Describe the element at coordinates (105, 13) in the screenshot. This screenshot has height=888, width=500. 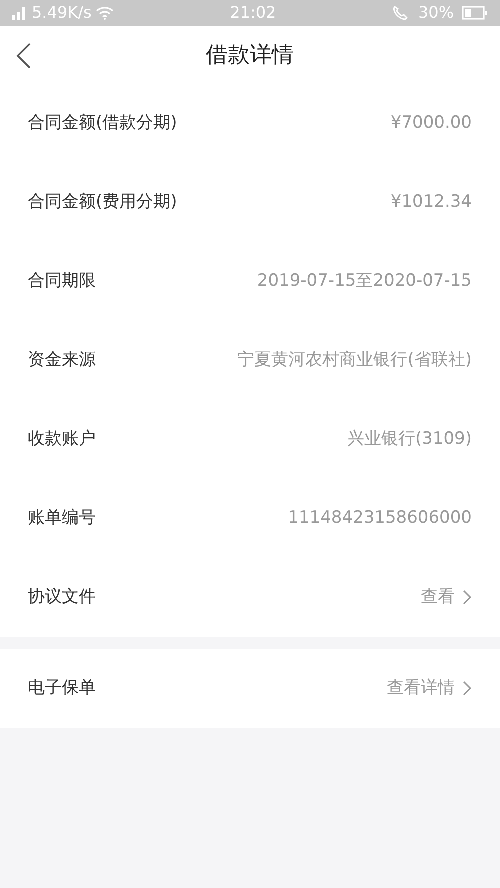
I see `wifi-icon` at that location.